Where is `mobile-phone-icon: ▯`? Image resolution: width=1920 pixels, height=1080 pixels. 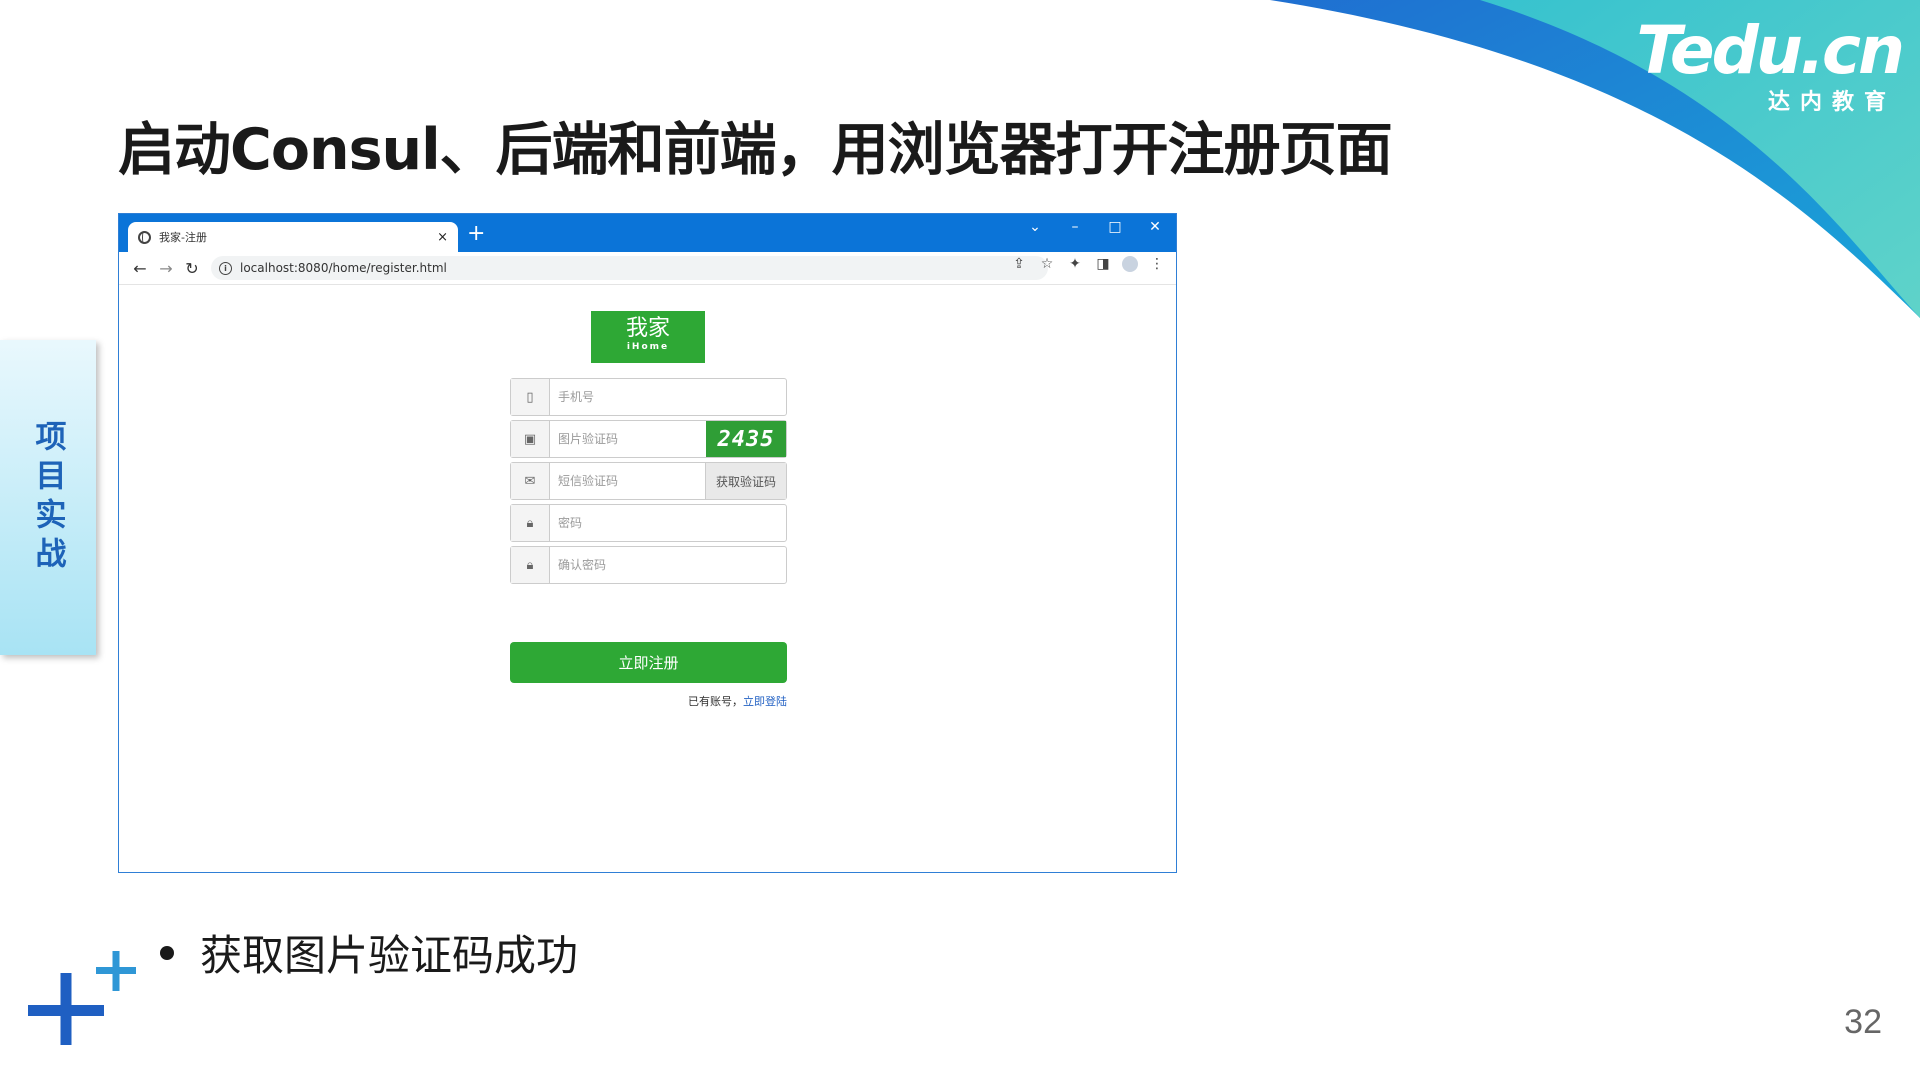
mobile-phone-icon: ▯ is located at coordinates (530, 397).